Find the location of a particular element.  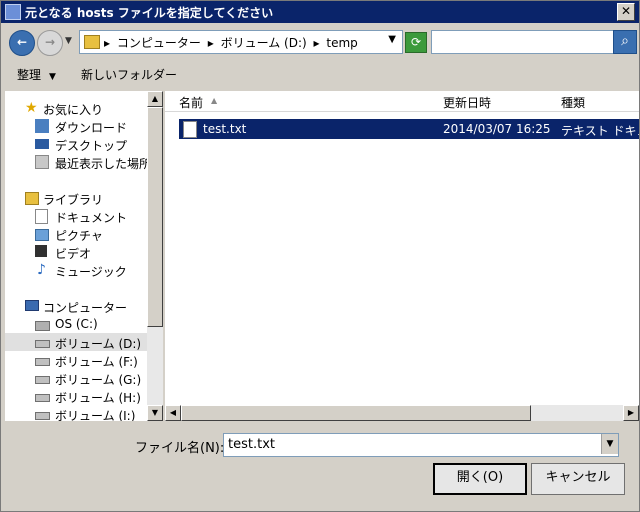

nav-drive-g: ボリューム (G:) is located at coordinates (76, 378).